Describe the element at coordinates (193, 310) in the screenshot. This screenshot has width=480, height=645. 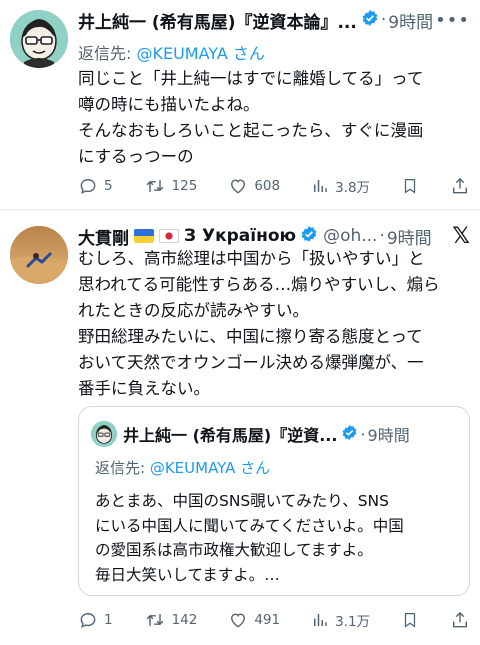
I see `tweet-text-line: れたときの反応が読みやすい。` at that location.